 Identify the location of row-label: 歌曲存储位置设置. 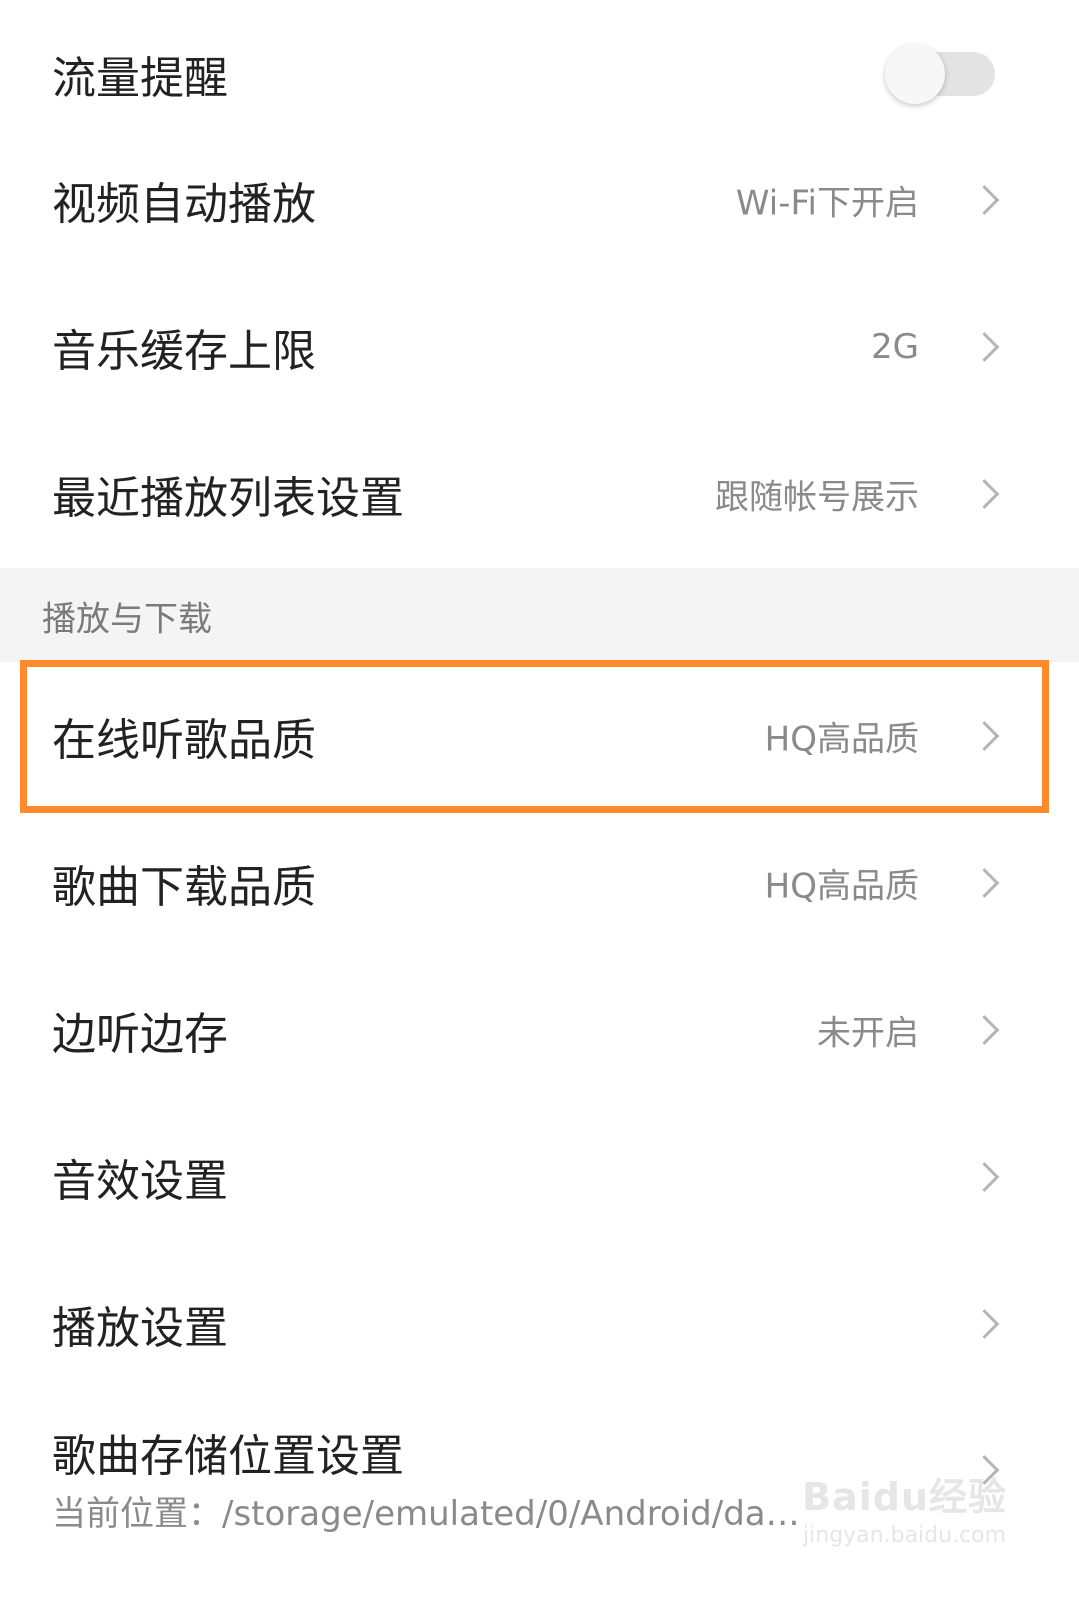
(228, 1456).